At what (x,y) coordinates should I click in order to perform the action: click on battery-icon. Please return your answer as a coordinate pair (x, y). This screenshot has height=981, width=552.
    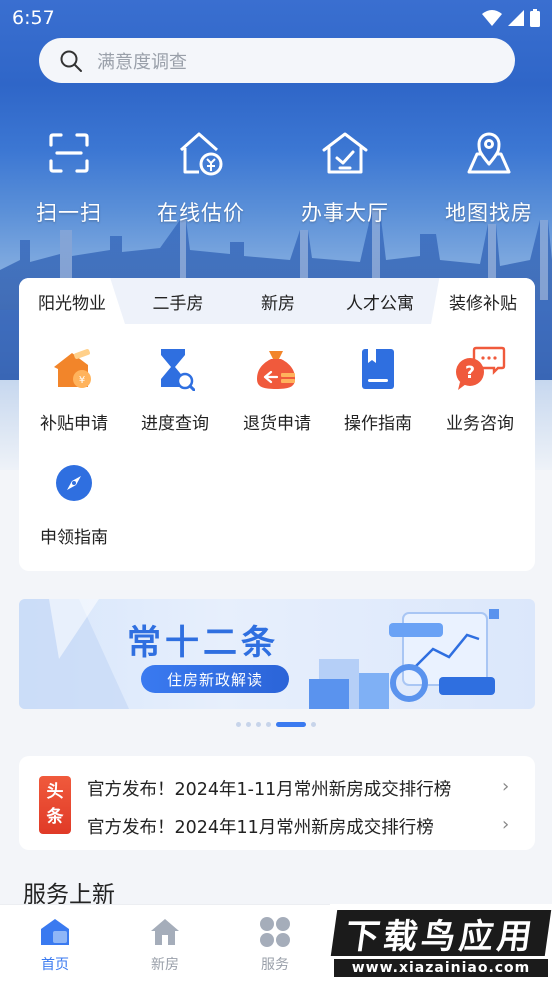
    Looking at the image, I should click on (535, 18).